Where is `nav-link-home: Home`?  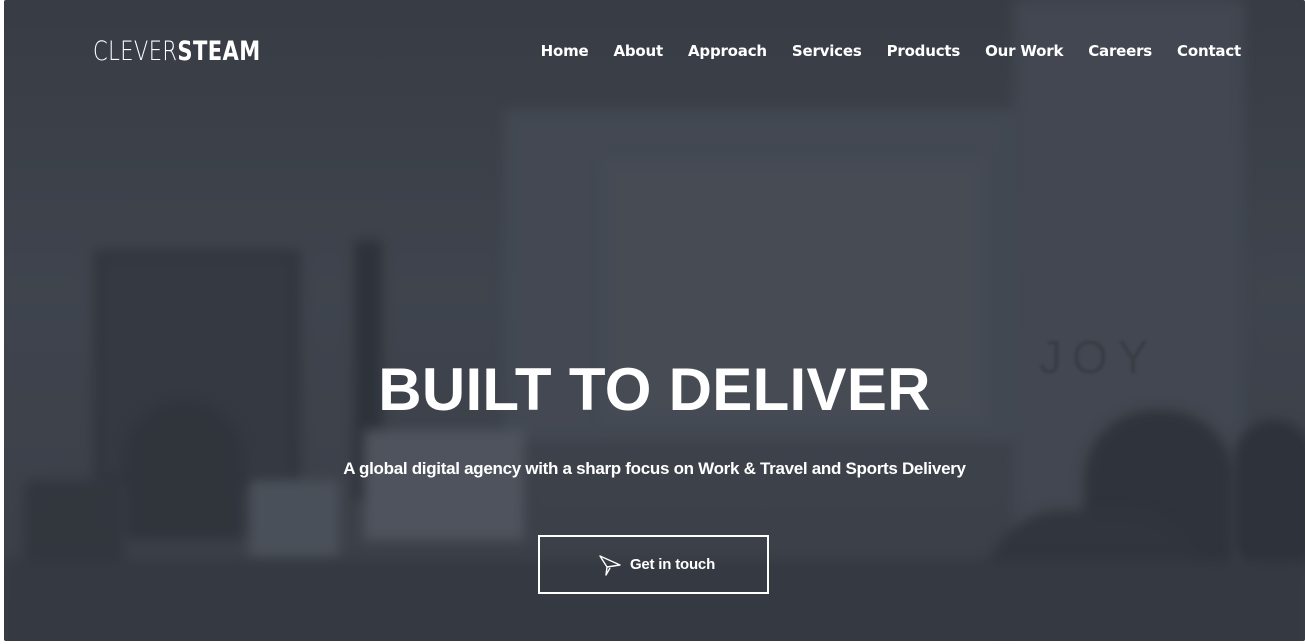
nav-link-home: Home is located at coordinates (565, 51).